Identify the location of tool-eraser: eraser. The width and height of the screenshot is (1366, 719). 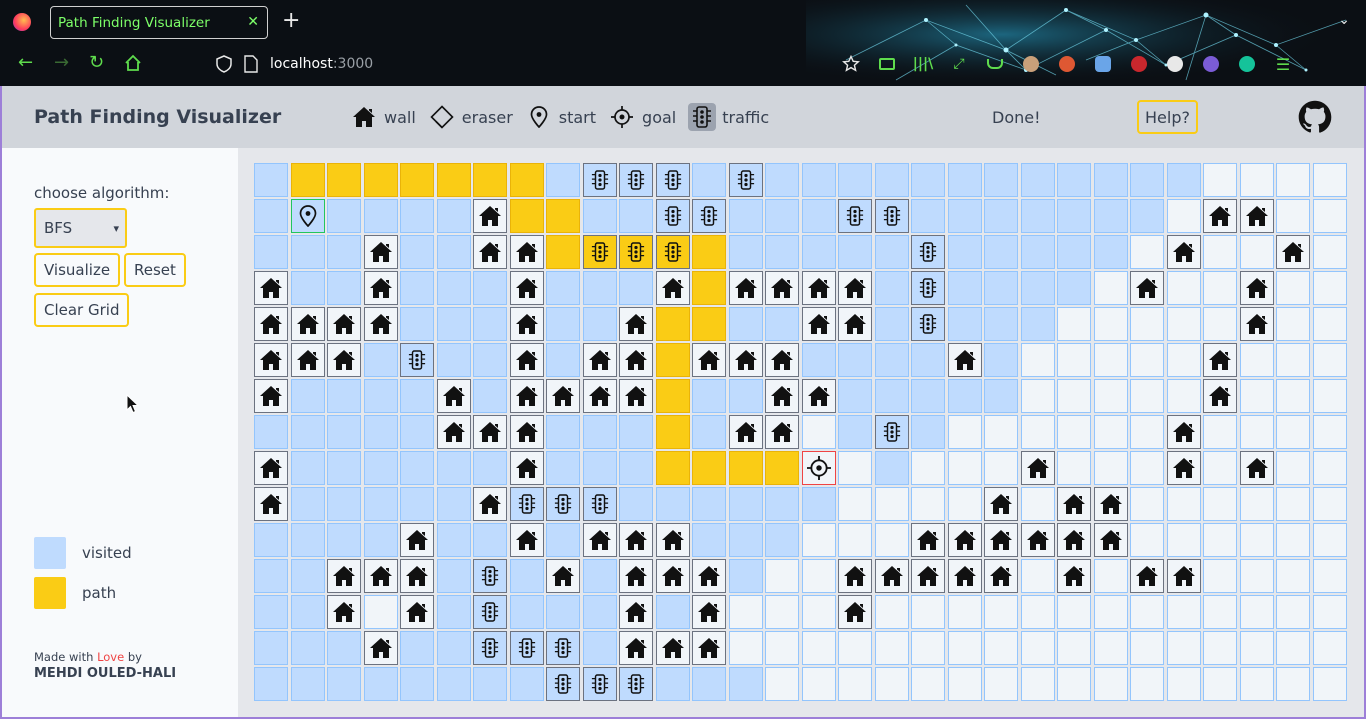
(470, 117).